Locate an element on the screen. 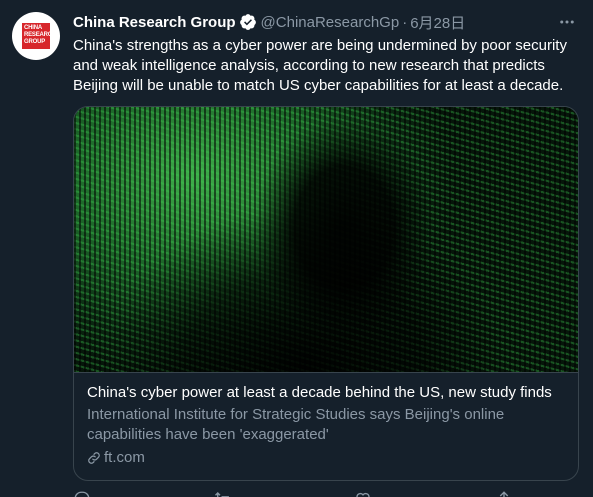 The height and width of the screenshot is (497, 593). verified-badge-icon is located at coordinates (248, 22).